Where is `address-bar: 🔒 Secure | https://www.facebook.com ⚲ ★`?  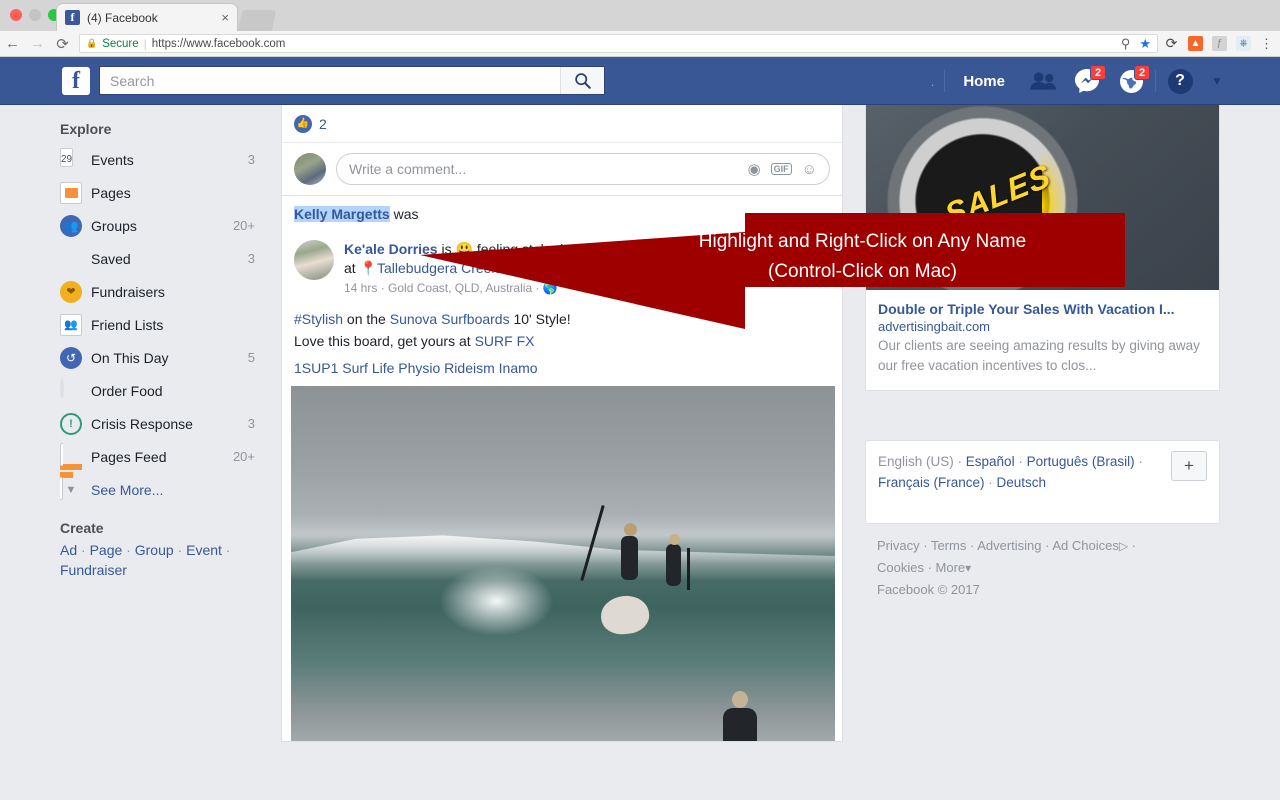 address-bar: 🔒 Secure | https://www.facebook.com ⚲ ★ is located at coordinates (618, 43).